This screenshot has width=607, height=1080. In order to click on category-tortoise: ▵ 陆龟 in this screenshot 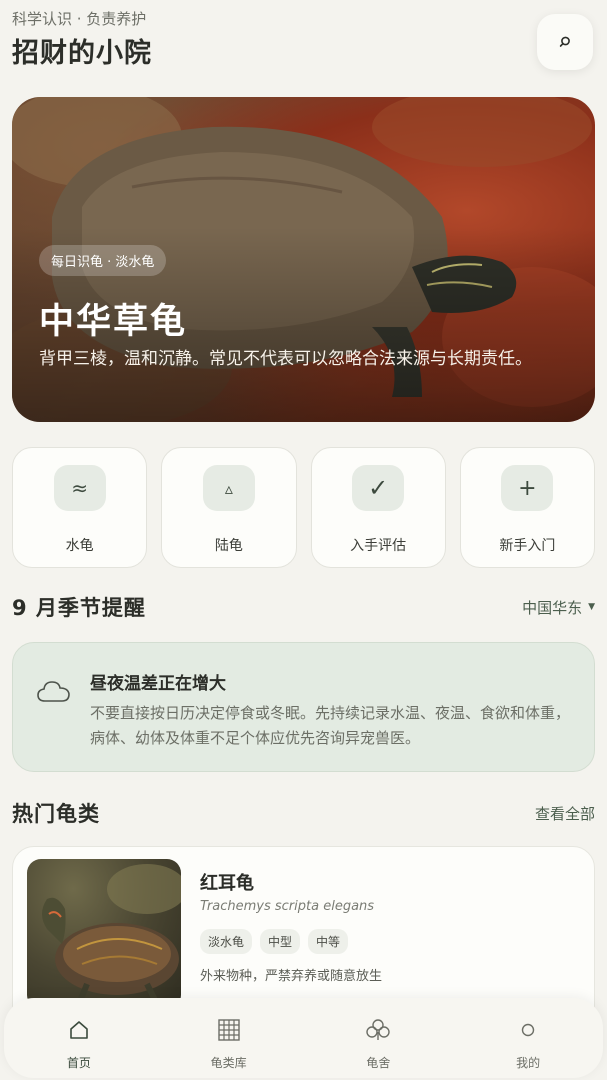, I will do `click(229, 507)`.